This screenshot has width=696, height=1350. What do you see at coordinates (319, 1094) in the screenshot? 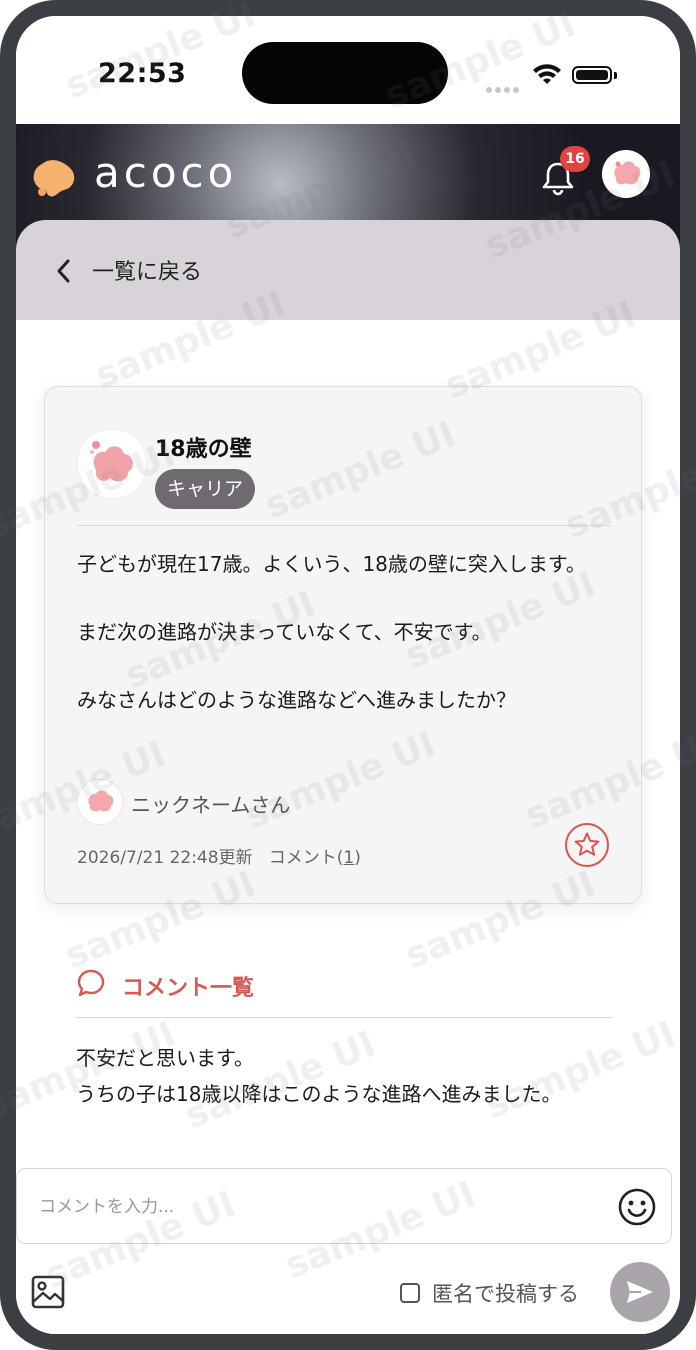
I see `comment-line: うちの子は18歳以降はこのような進路へ進みました。` at bounding box center [319, 1094].